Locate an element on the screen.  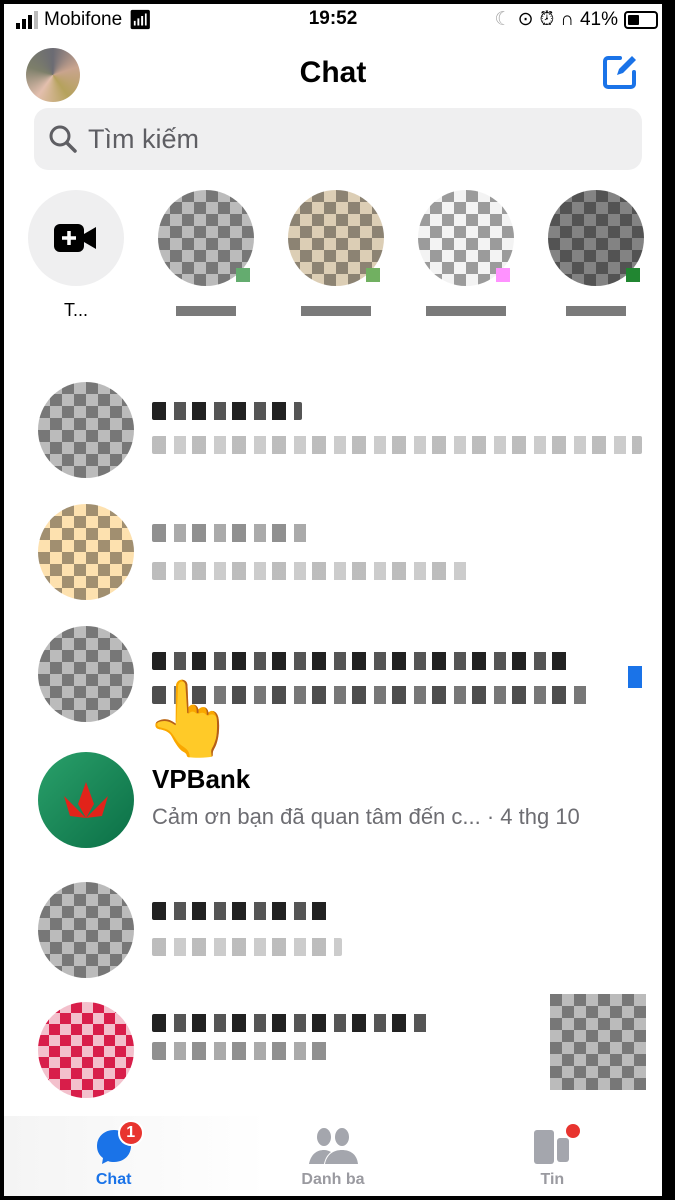
header: Chat is located at coordinates (333, 72).